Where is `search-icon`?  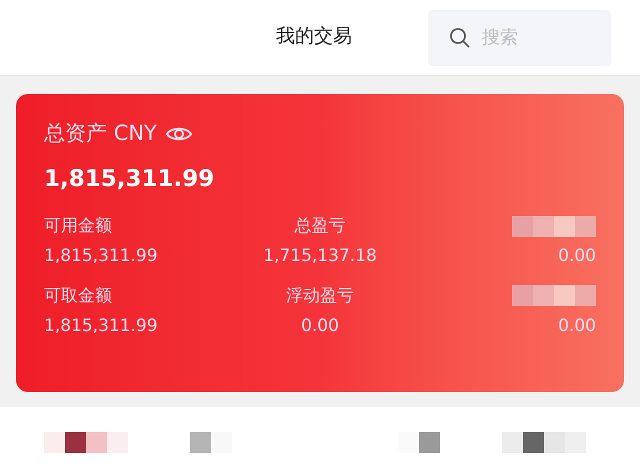
search-icon is located at coordinates (460, 38).